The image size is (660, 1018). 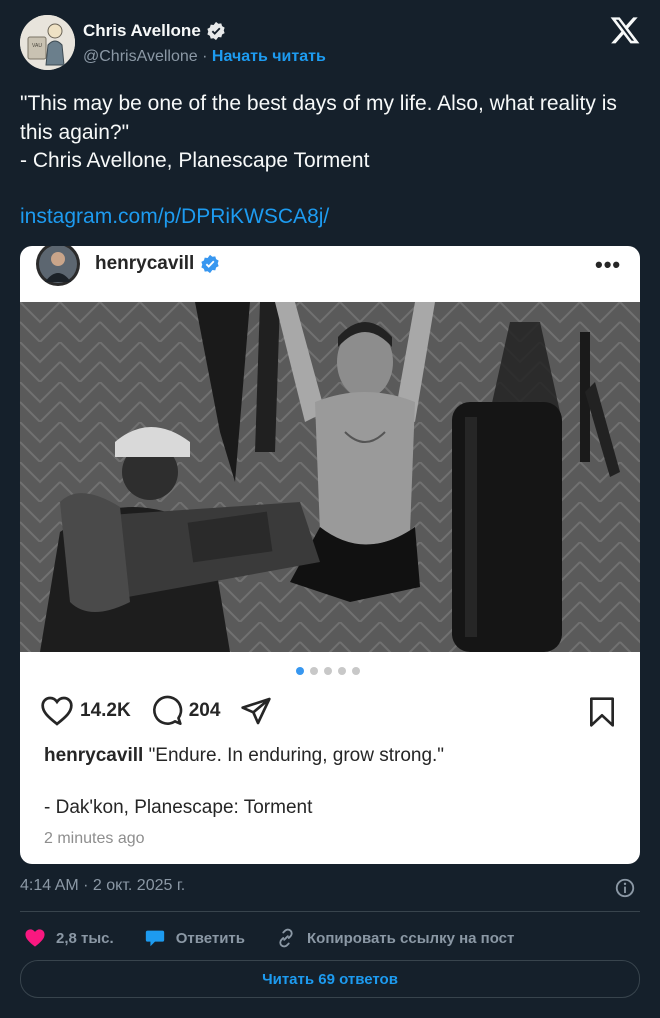 I want to click on copy-link-label: Копировать ссылку на пост, so click(x=411, y=938).